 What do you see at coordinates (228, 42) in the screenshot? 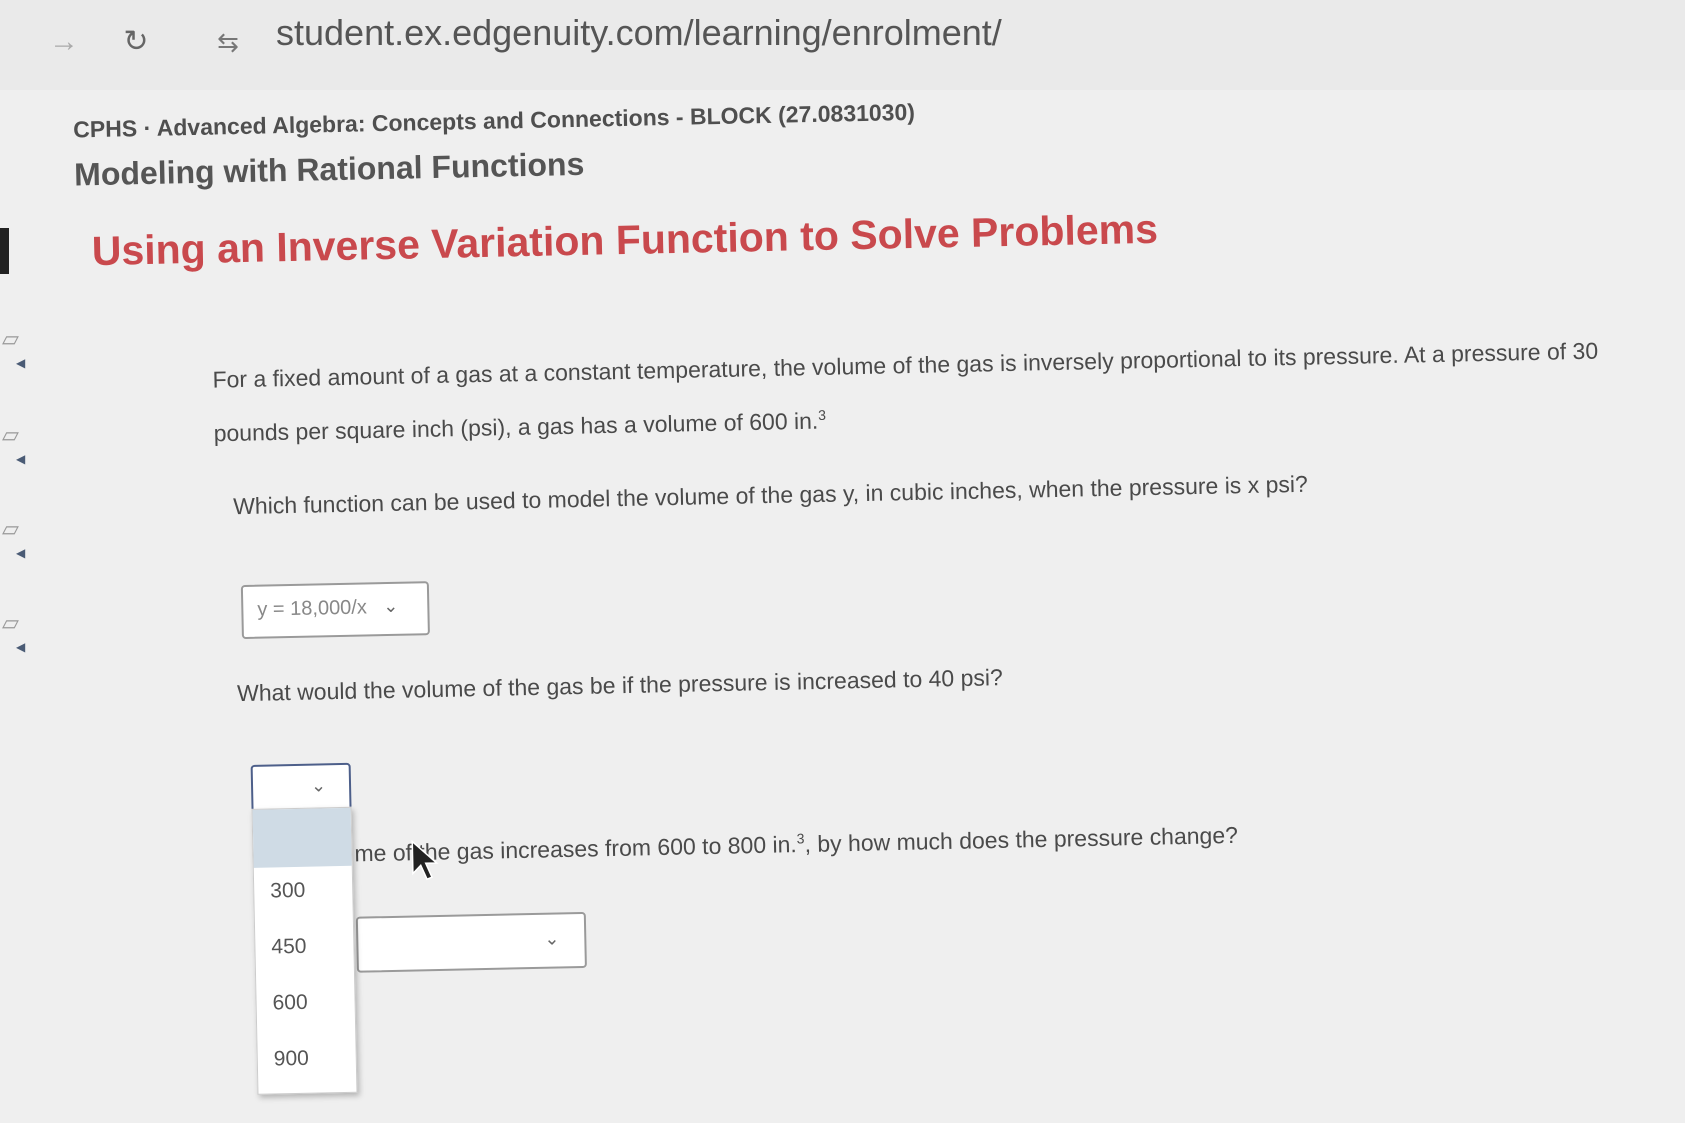
I see `site-info-icon: ⇆` at bounding box center [228, 42].